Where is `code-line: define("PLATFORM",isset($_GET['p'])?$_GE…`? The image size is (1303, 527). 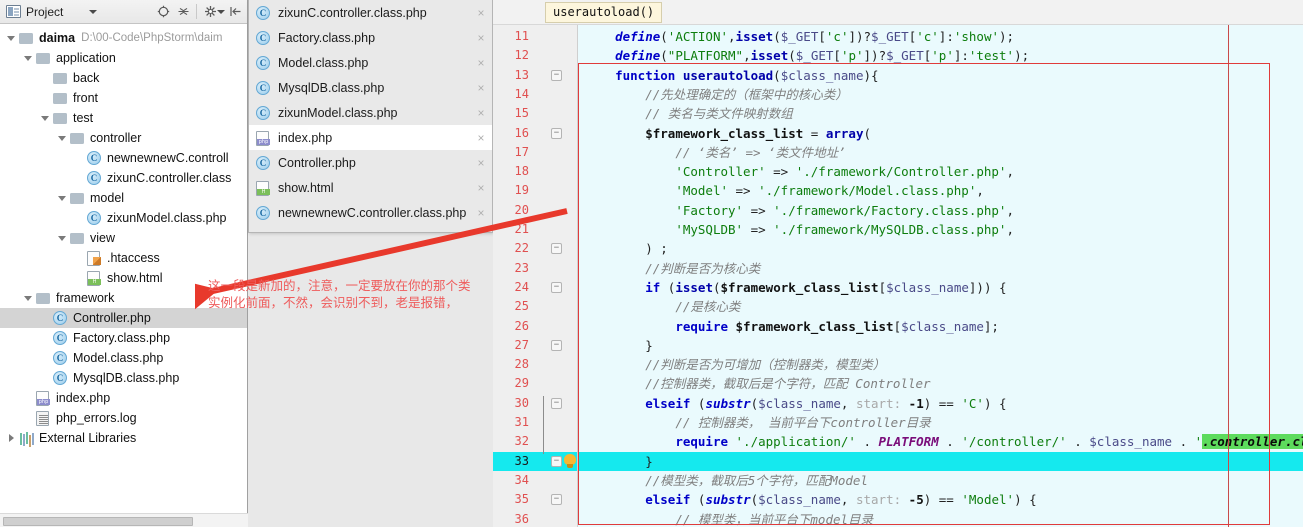
code-line: define("PLATFORM",isset($_GET['p'])?$_GE… is located at coordinates (941, 55).